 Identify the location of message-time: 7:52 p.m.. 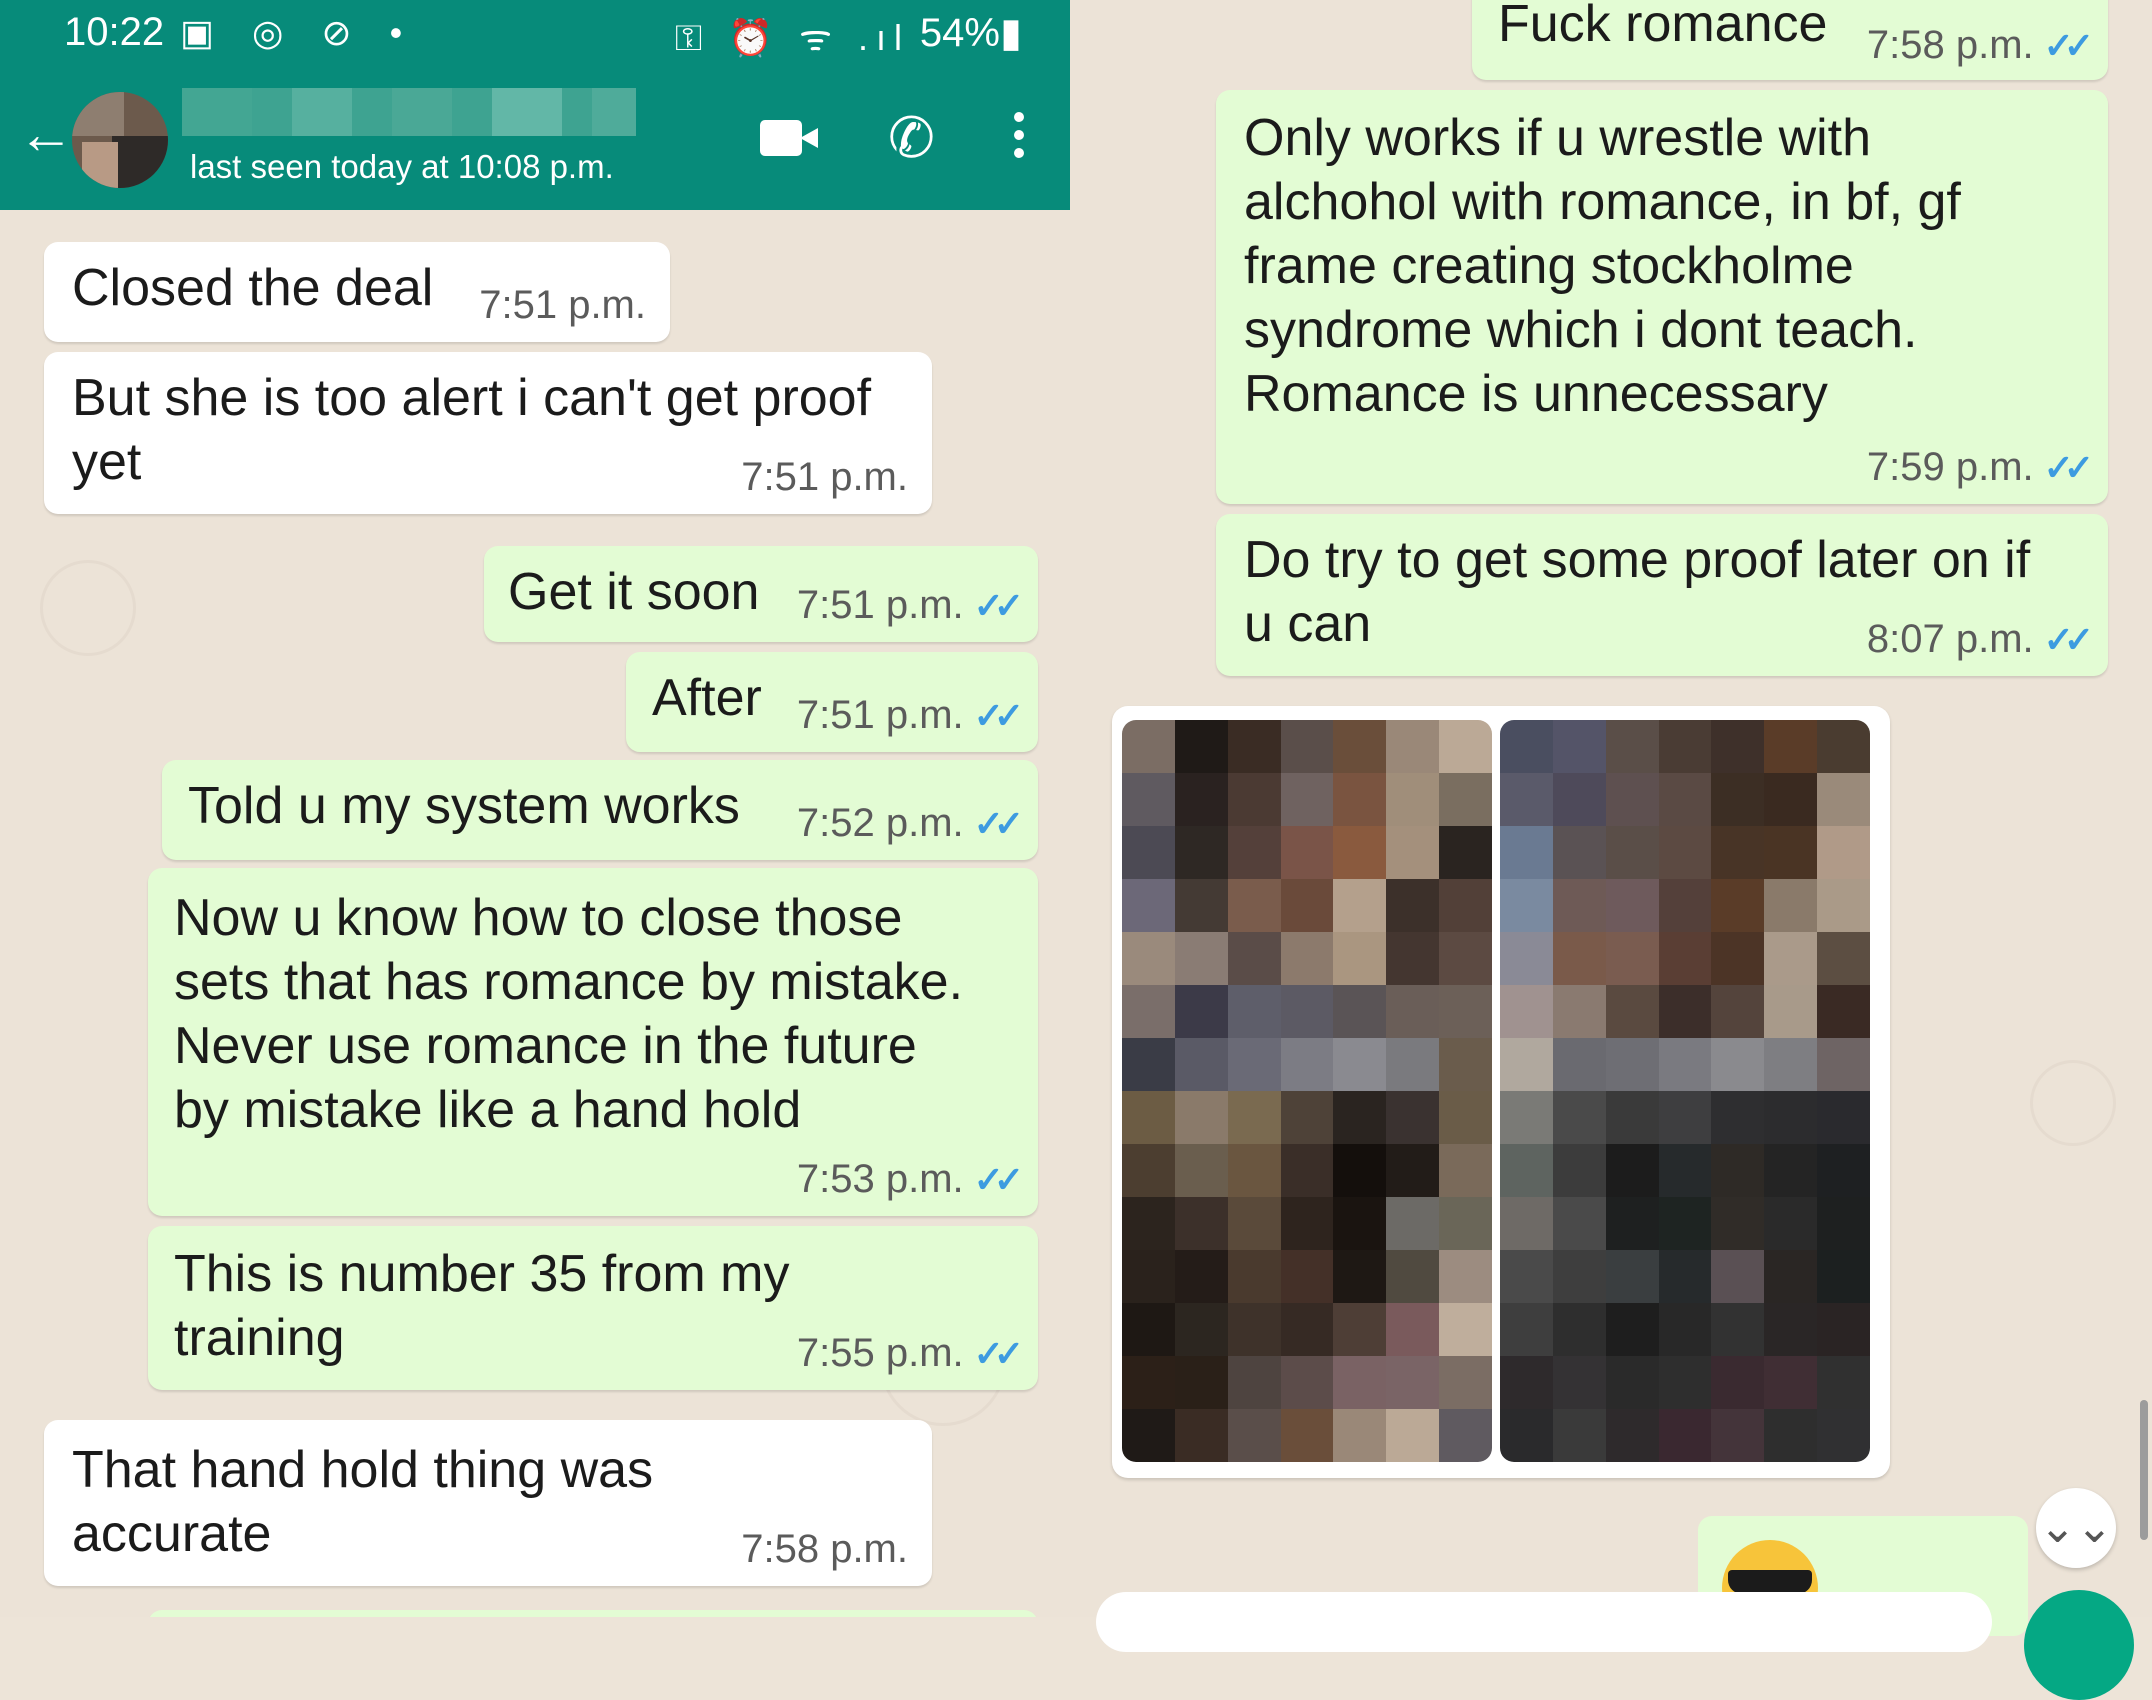
(880, 823).